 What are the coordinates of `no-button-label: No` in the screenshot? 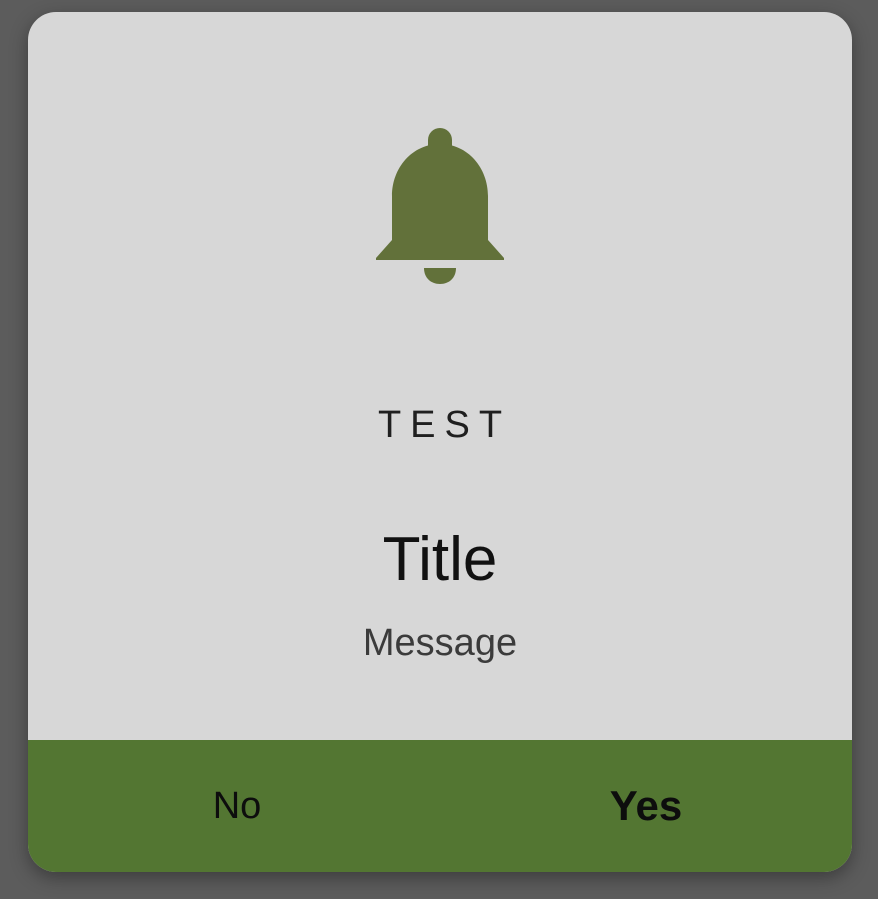 It's located at (237, 805).